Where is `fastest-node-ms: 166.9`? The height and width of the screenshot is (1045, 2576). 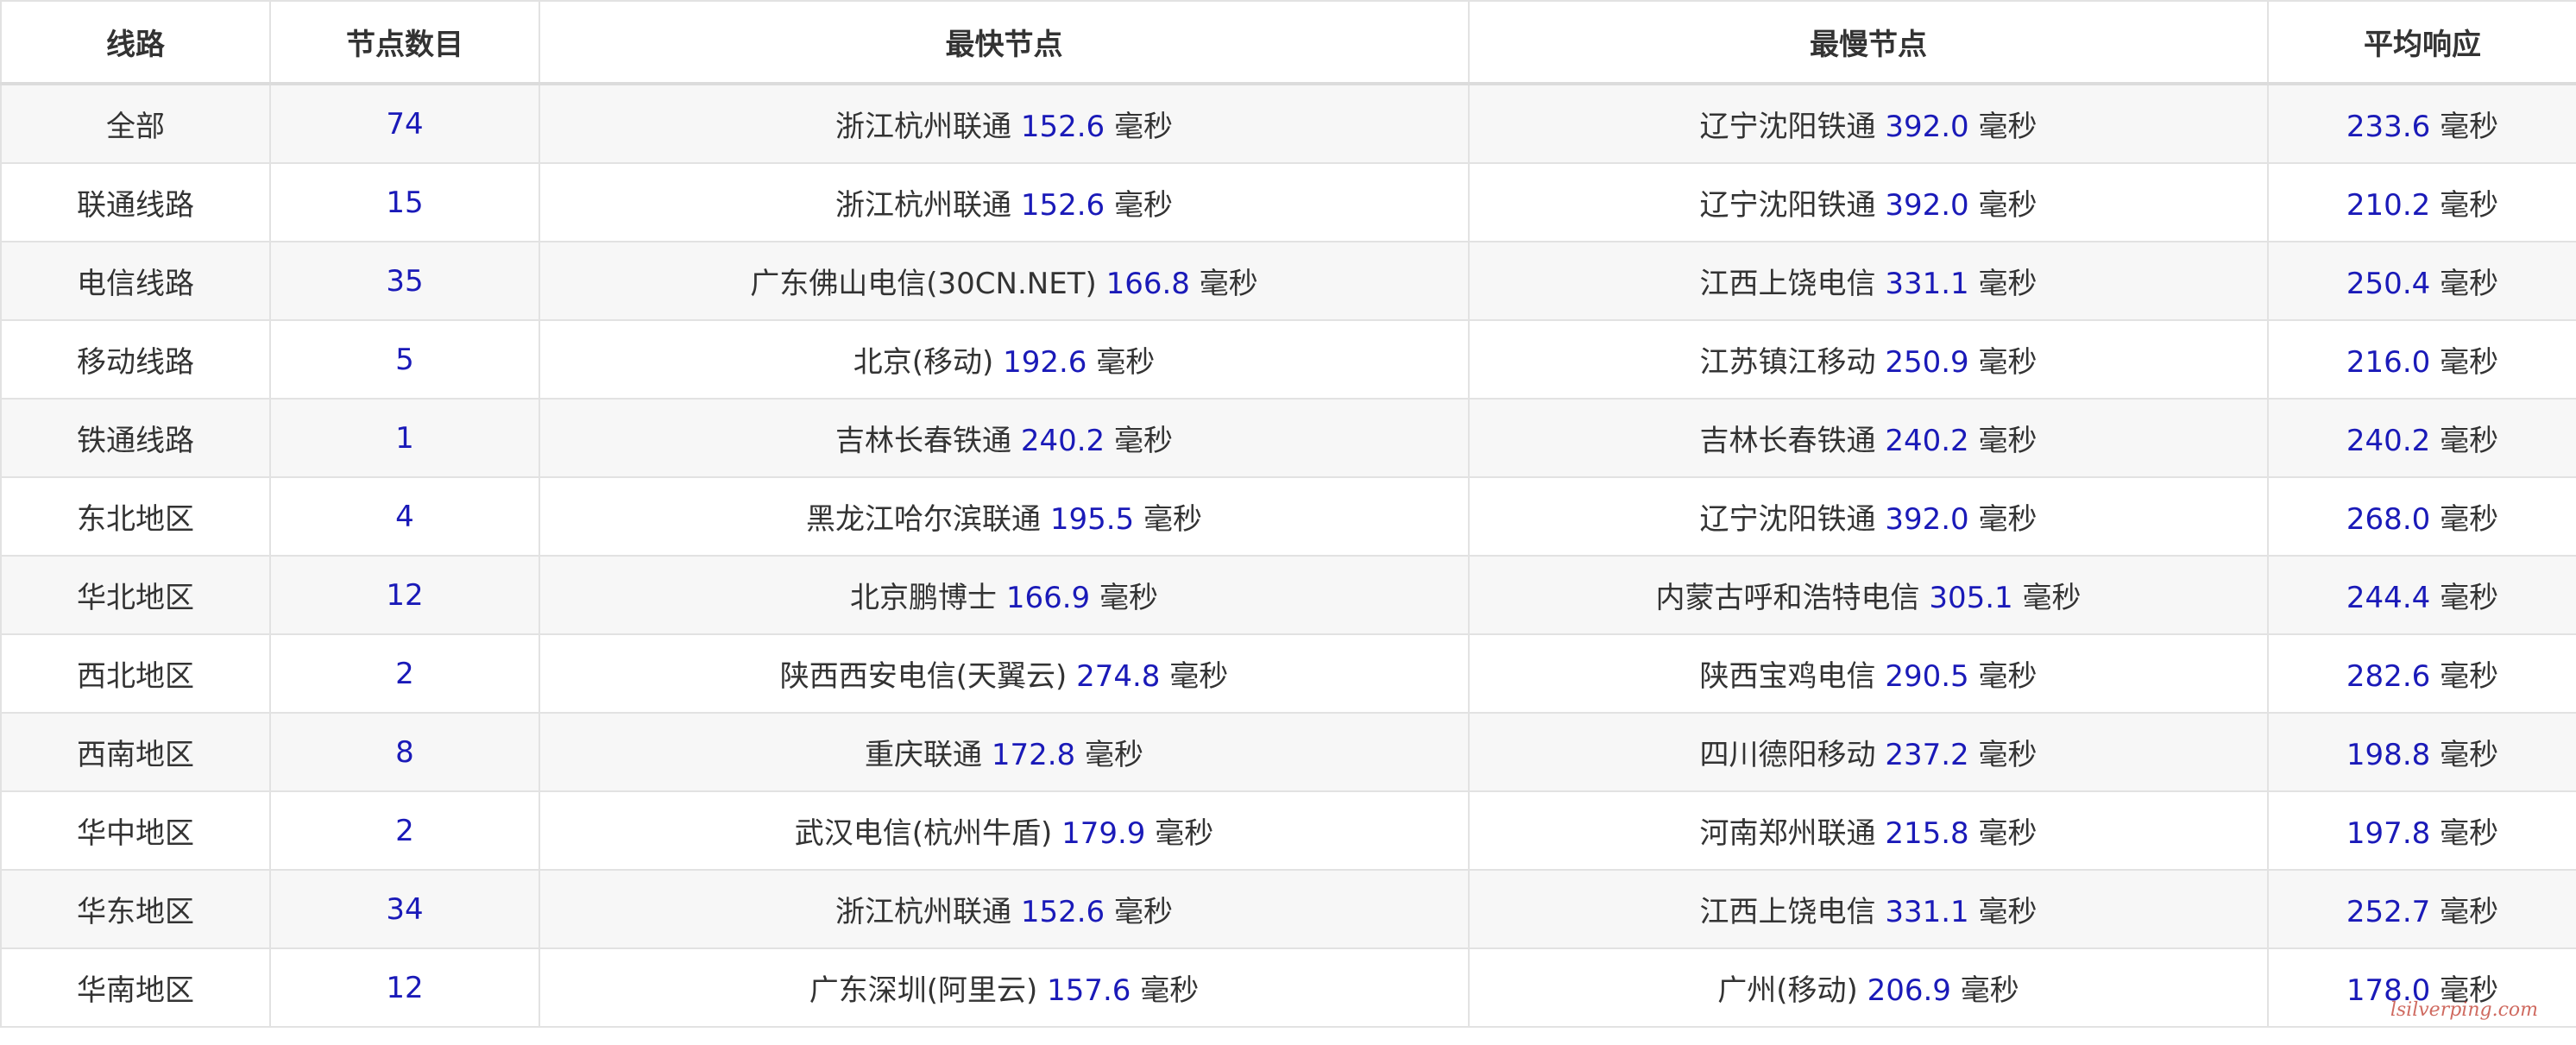
fastest-node-ms: 166.9 is located at coordinates (1048, 598).